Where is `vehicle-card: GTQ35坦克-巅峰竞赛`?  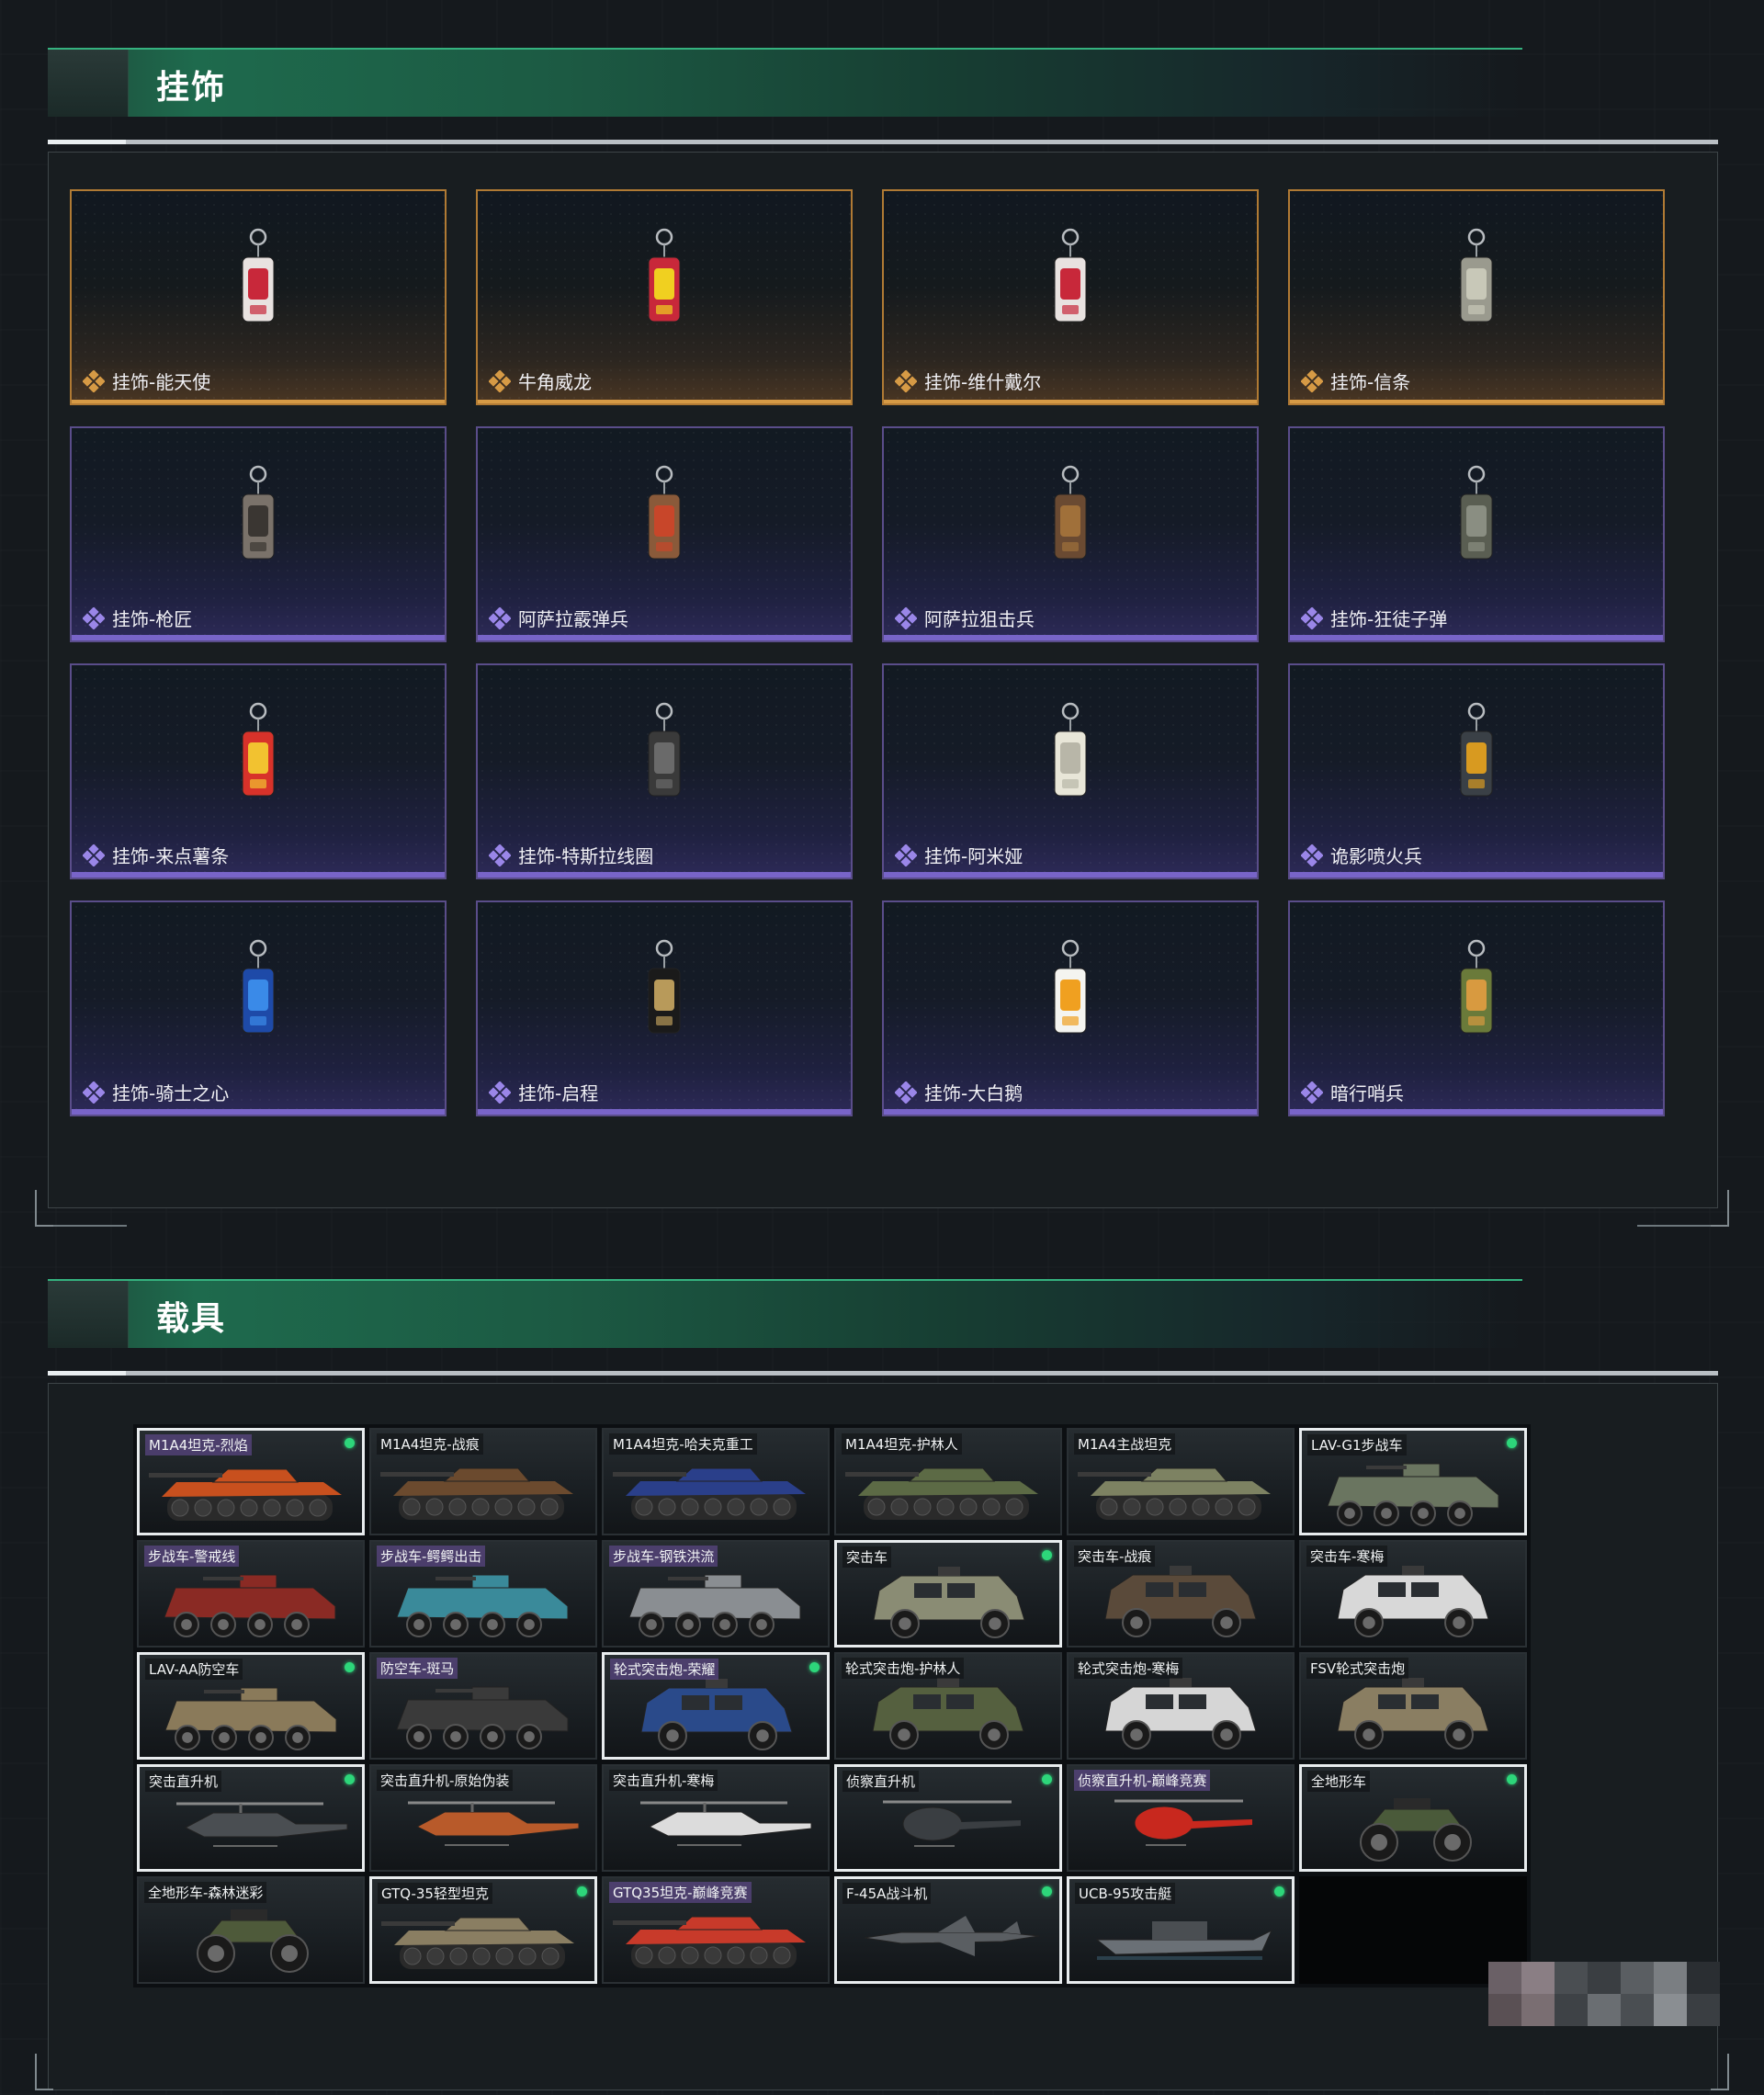 vehicle-card: GTQ35坦克-巅峰竞赛 is located at coordinates (716, 1930).